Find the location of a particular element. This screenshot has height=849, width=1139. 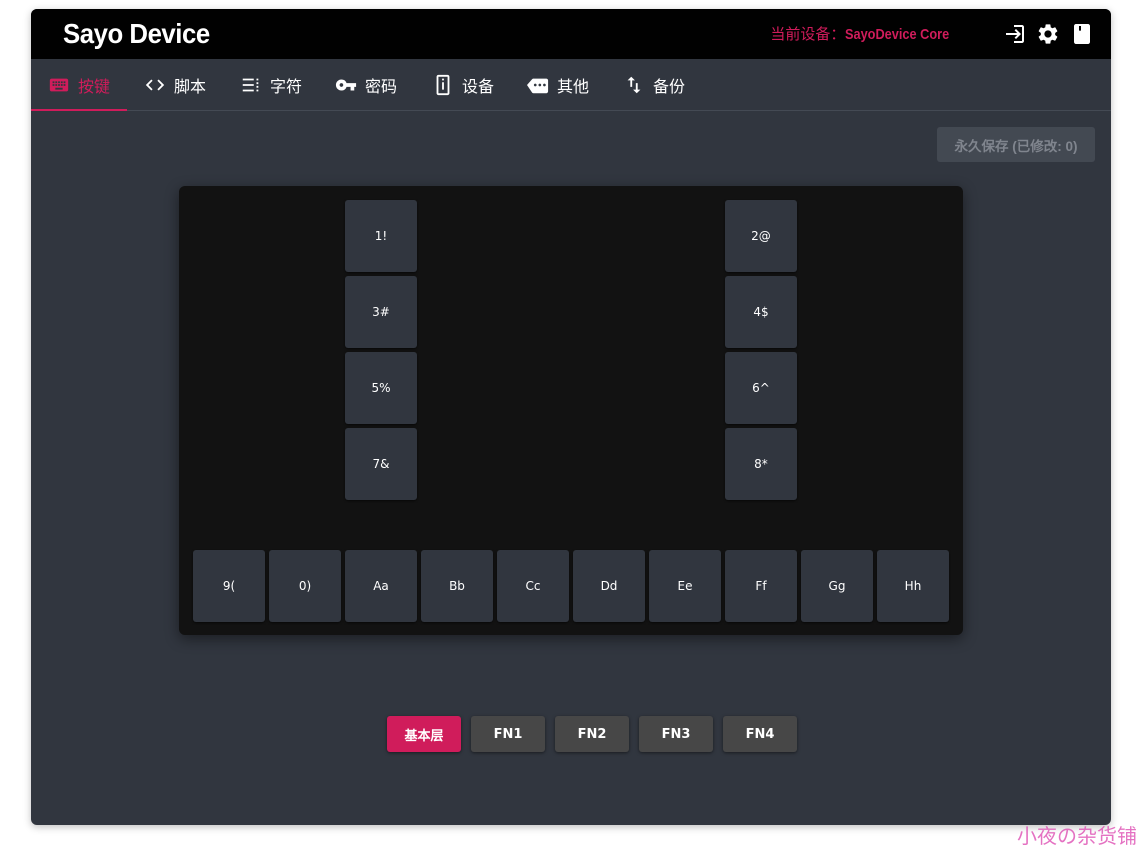

current-device: 当前设备：SayoDevice Core is located at coordinates (869, 34).